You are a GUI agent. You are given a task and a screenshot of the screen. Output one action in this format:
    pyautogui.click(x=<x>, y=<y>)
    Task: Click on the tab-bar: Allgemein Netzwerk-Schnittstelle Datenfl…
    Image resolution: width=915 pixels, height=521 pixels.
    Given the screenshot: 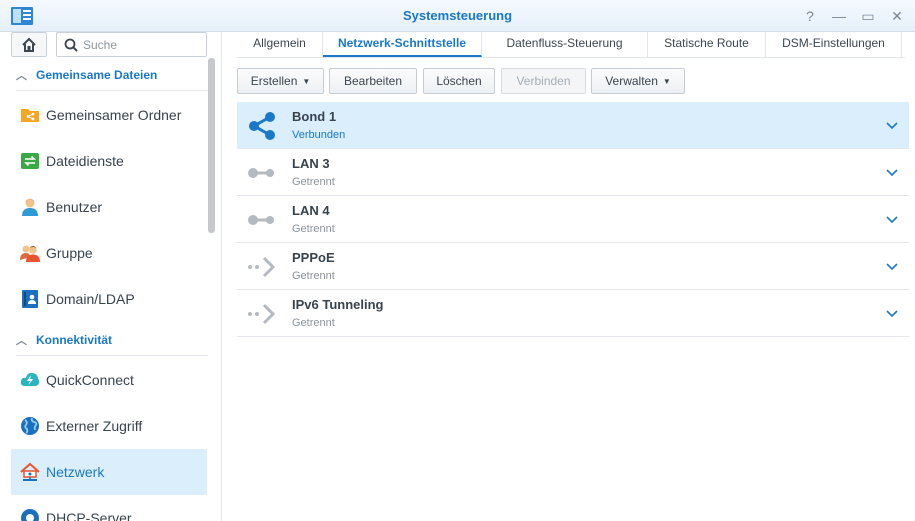 What is the action you would take?
    pyautogui.click(x=571, y=45)
    